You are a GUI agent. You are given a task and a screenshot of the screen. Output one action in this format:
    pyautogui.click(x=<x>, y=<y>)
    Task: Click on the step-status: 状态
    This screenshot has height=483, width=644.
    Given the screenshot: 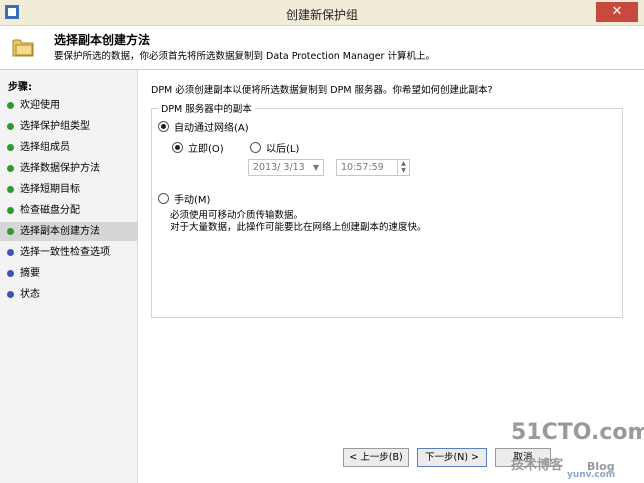 What is the action you would take?
    pyautogui.click(x=68, y=294)
    